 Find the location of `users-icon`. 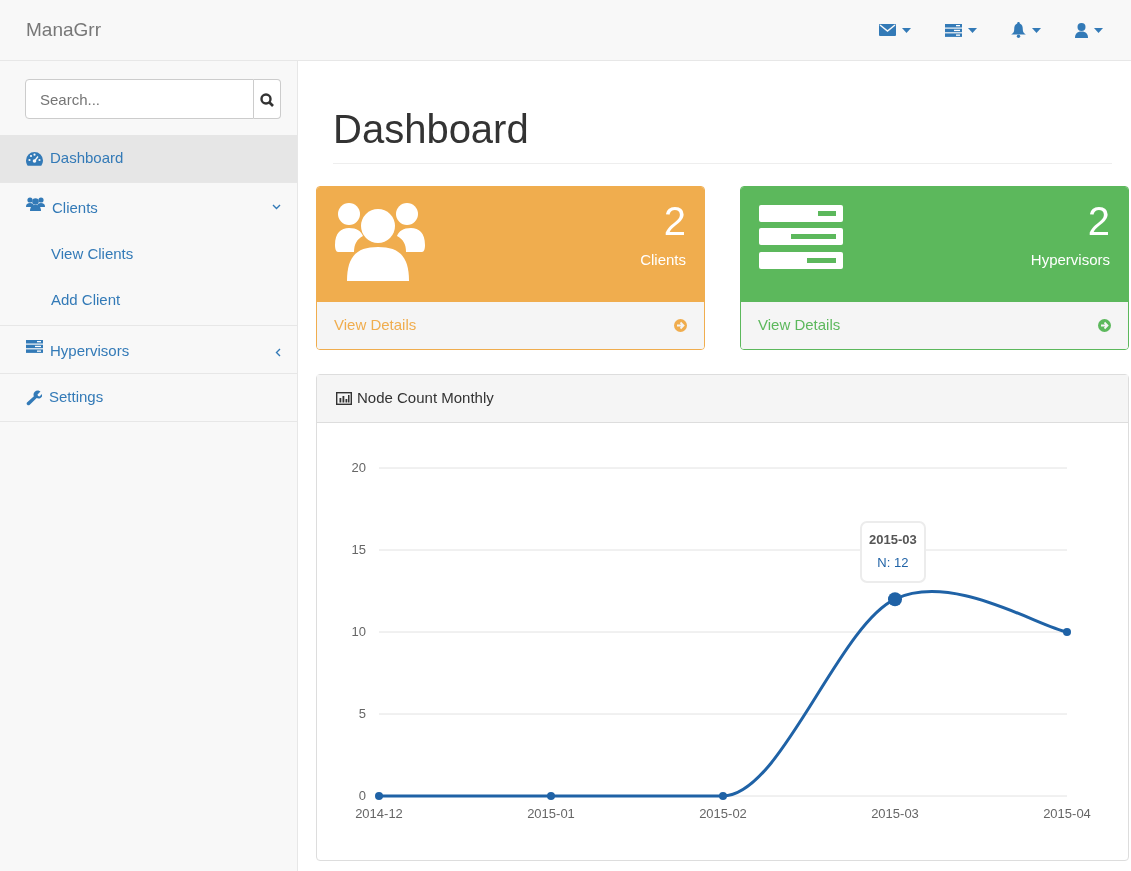

users-icon is located at coordinates (35, 204).